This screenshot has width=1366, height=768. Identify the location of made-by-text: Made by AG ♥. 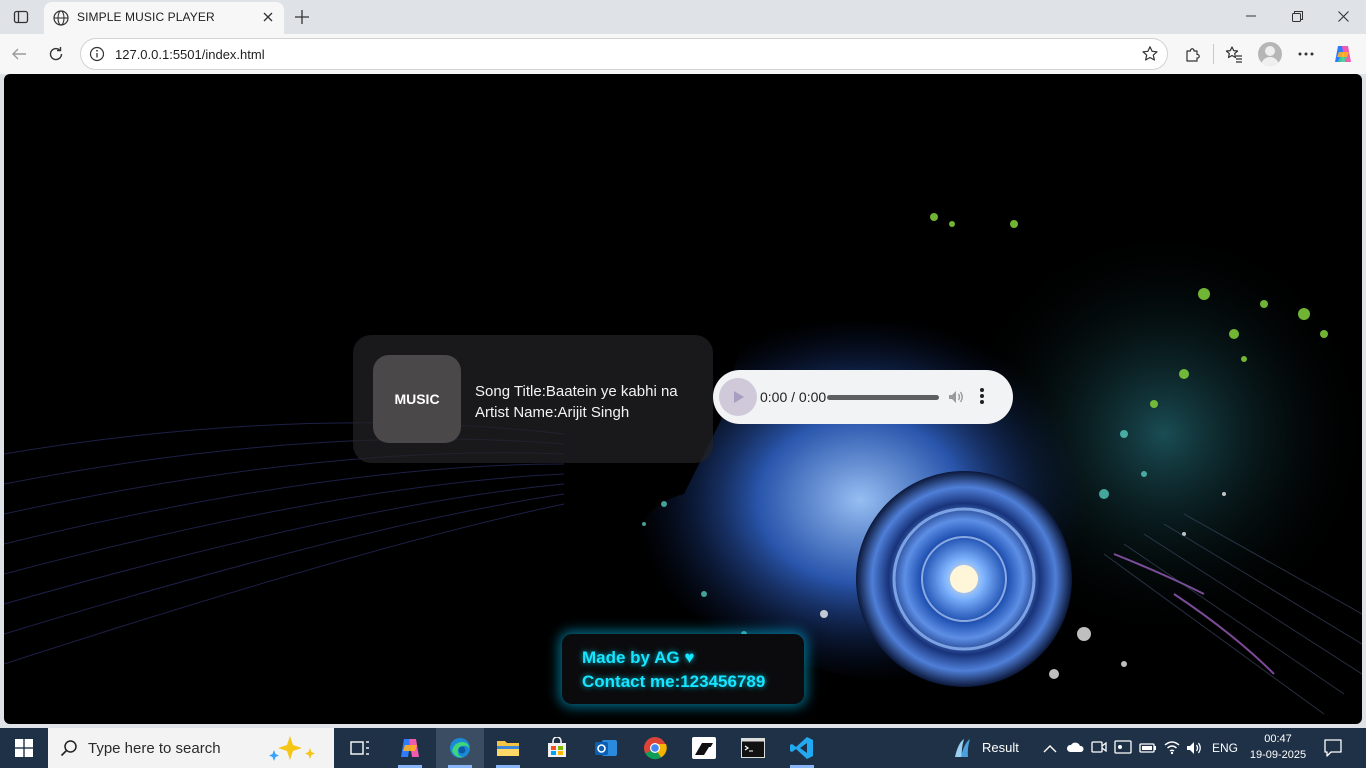
(638, 657).